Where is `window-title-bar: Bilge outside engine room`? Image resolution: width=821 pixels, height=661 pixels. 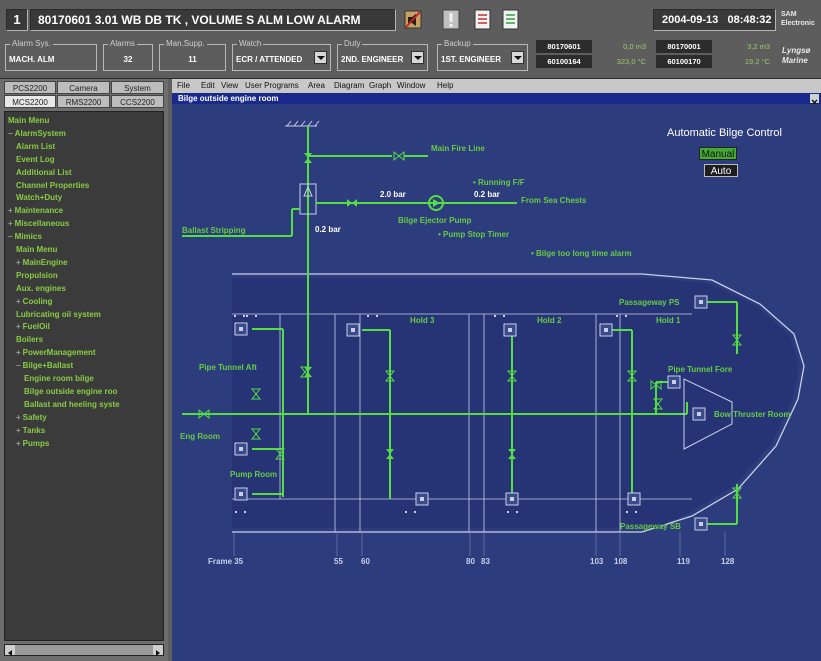 window-title-bar: Bilge outside engine room is located at coordinates (496, 99).